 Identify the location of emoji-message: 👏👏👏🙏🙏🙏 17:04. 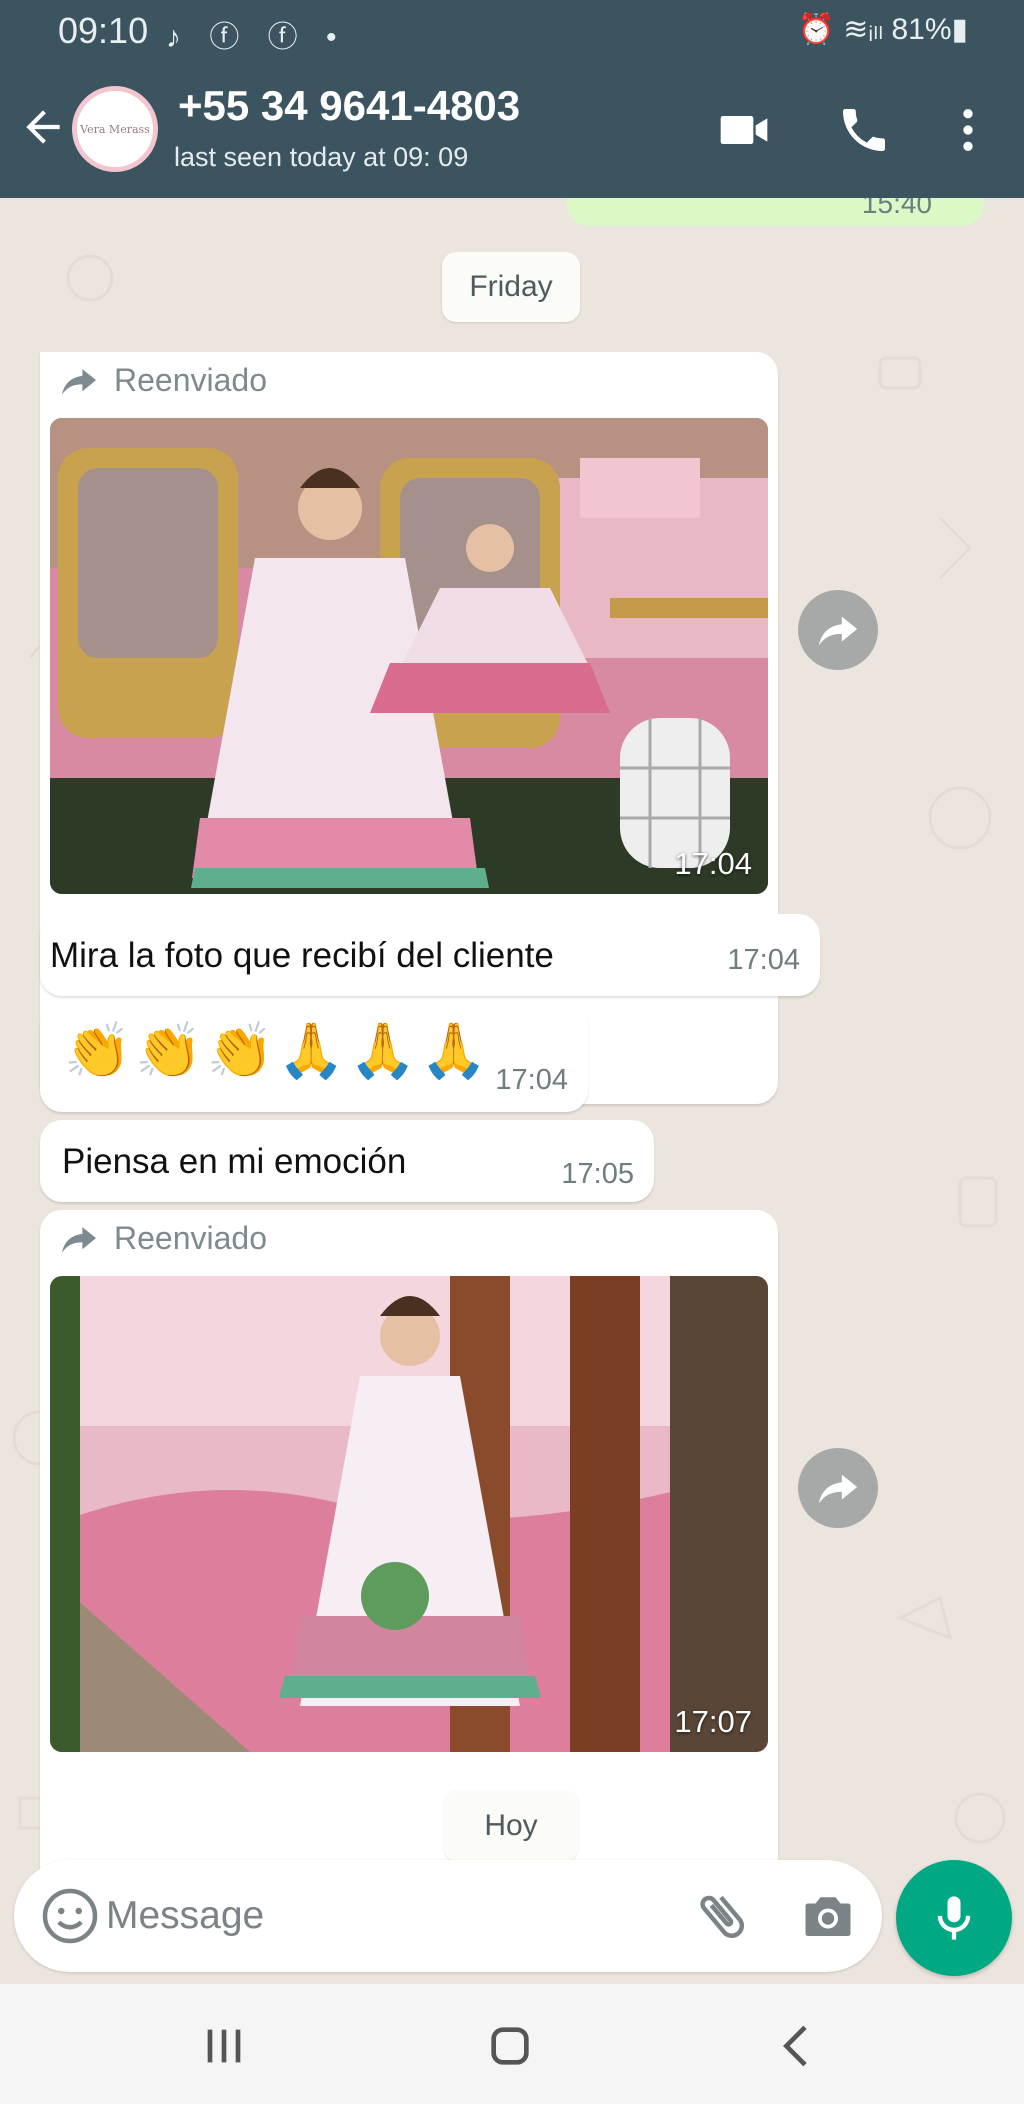
(314, 1058).